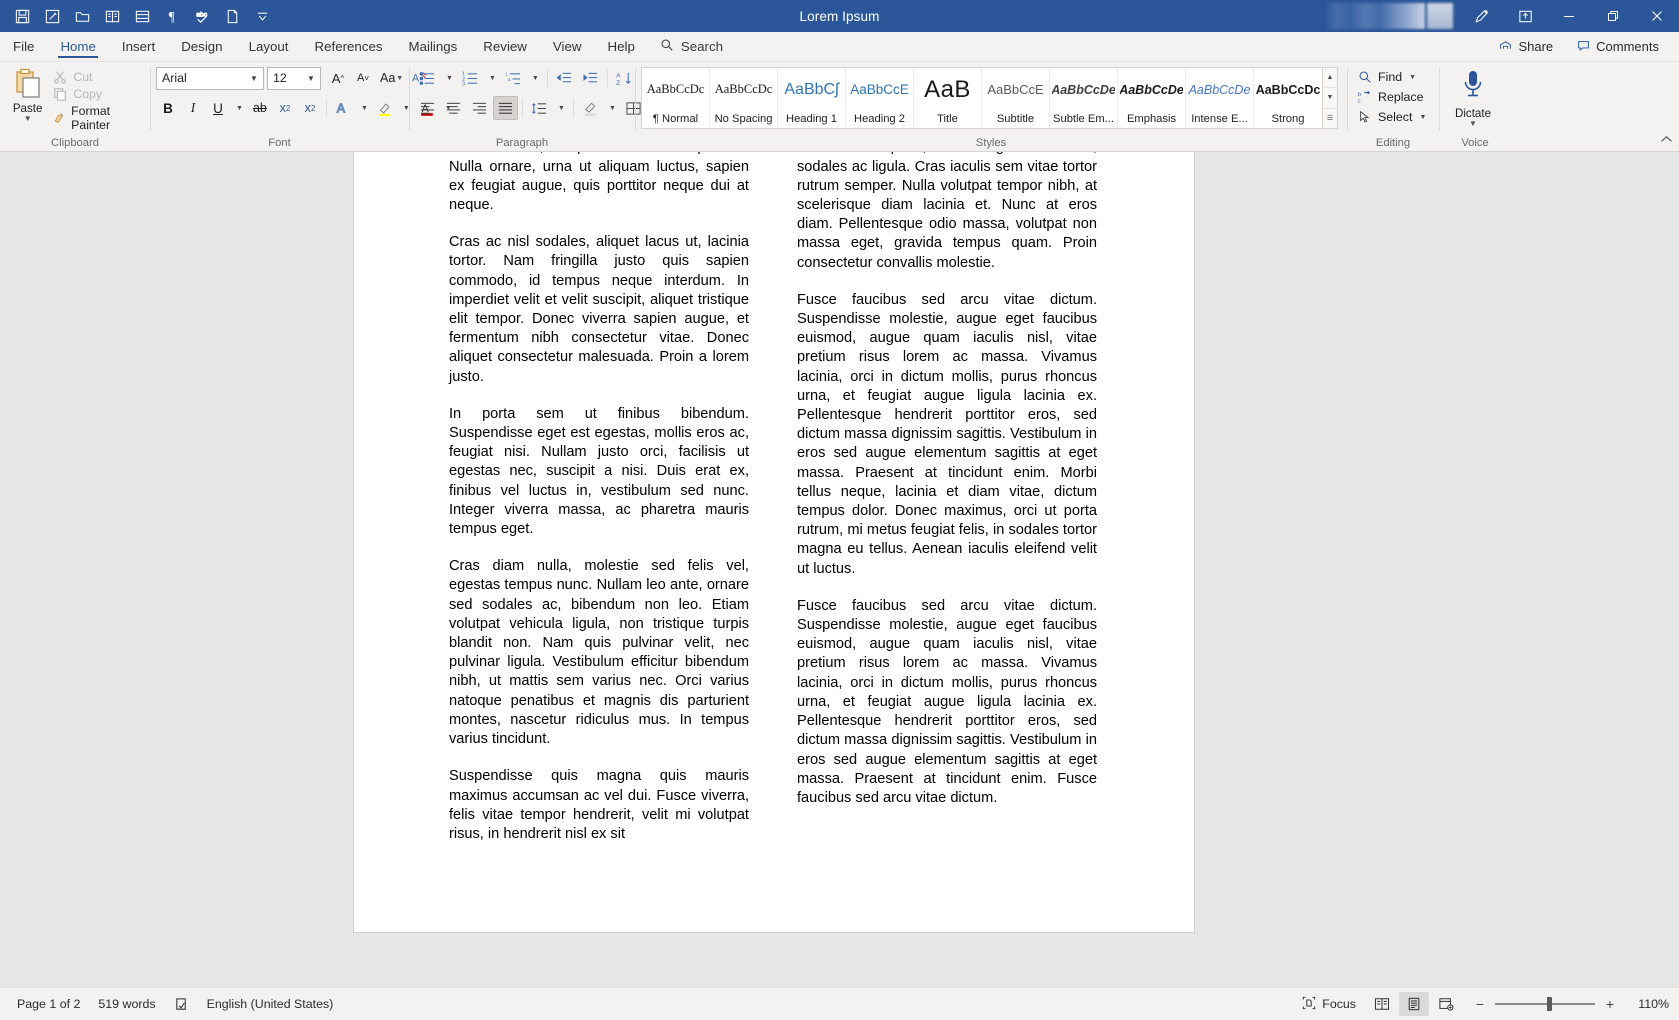 The height and width of the screenshot is (1020, 1679). What do you see at coordinates (561, 108) in the screenshot?
I see `line-spacing-caret: ▼` at bounding box center [561, 108].